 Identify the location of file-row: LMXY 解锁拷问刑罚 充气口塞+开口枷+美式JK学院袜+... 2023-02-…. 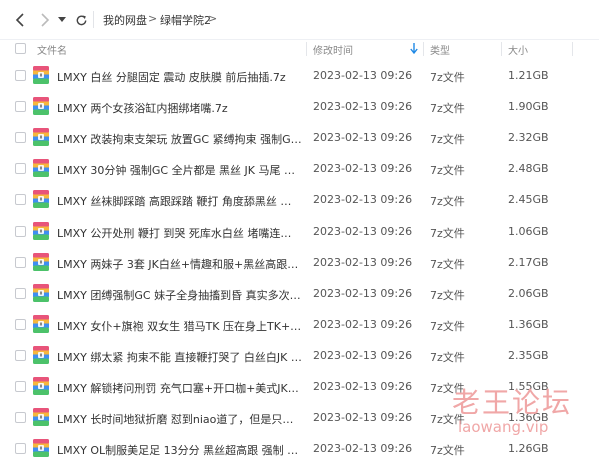
(299, 387).